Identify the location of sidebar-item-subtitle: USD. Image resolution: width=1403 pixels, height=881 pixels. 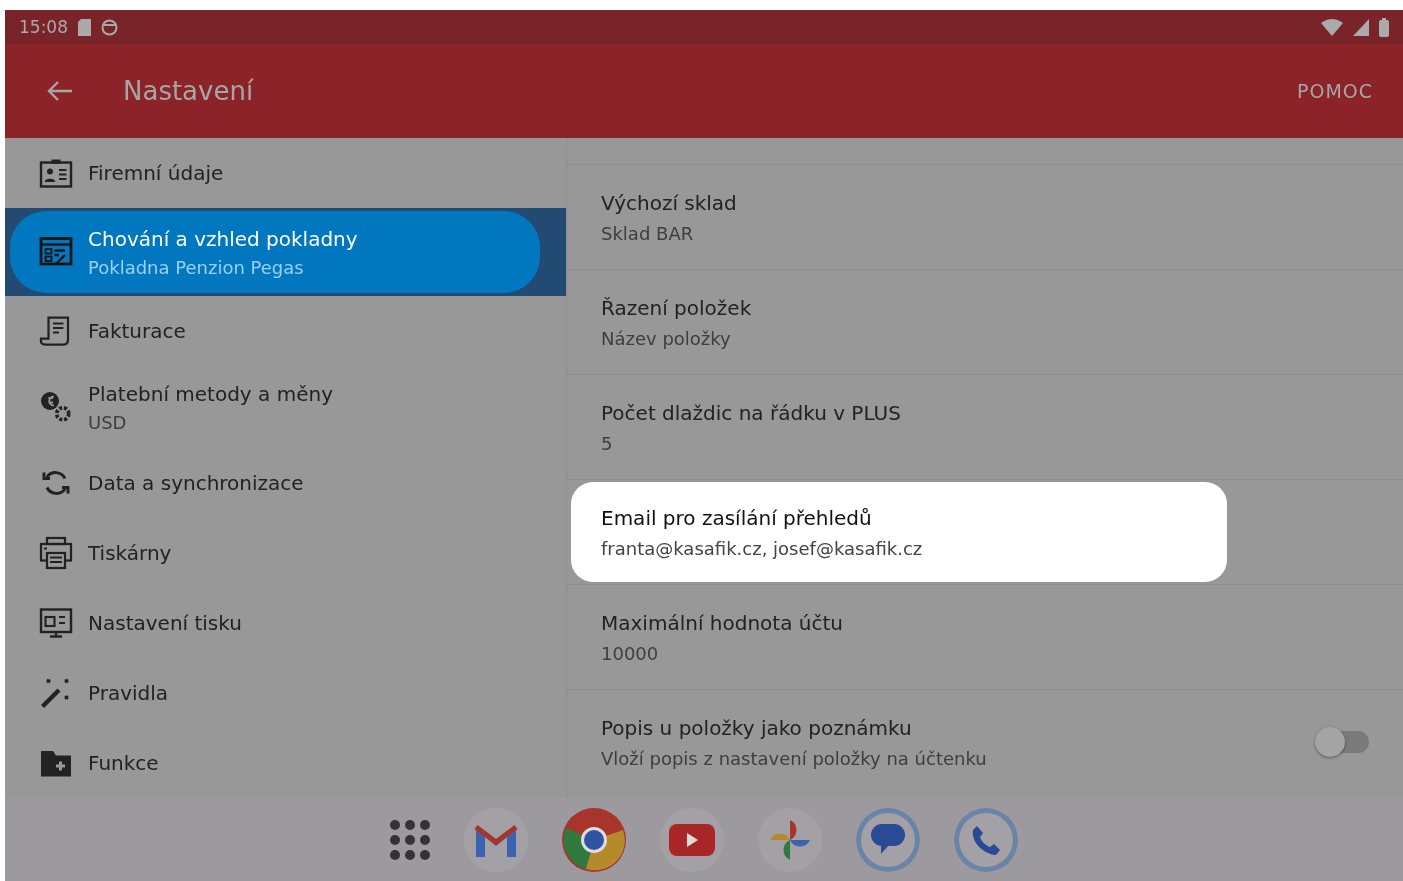
(108, 422).